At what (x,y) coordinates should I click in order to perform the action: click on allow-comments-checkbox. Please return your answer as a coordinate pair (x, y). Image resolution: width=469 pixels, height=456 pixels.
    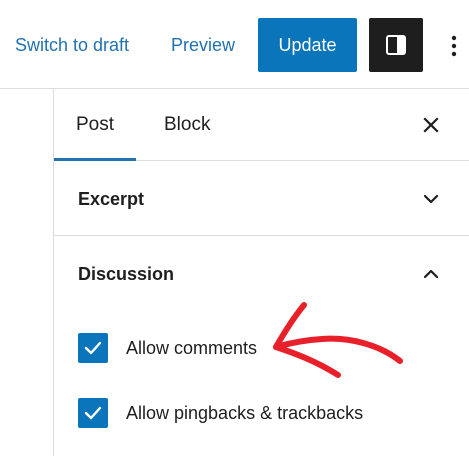
    Looking at the image, I should click on (93, 348).